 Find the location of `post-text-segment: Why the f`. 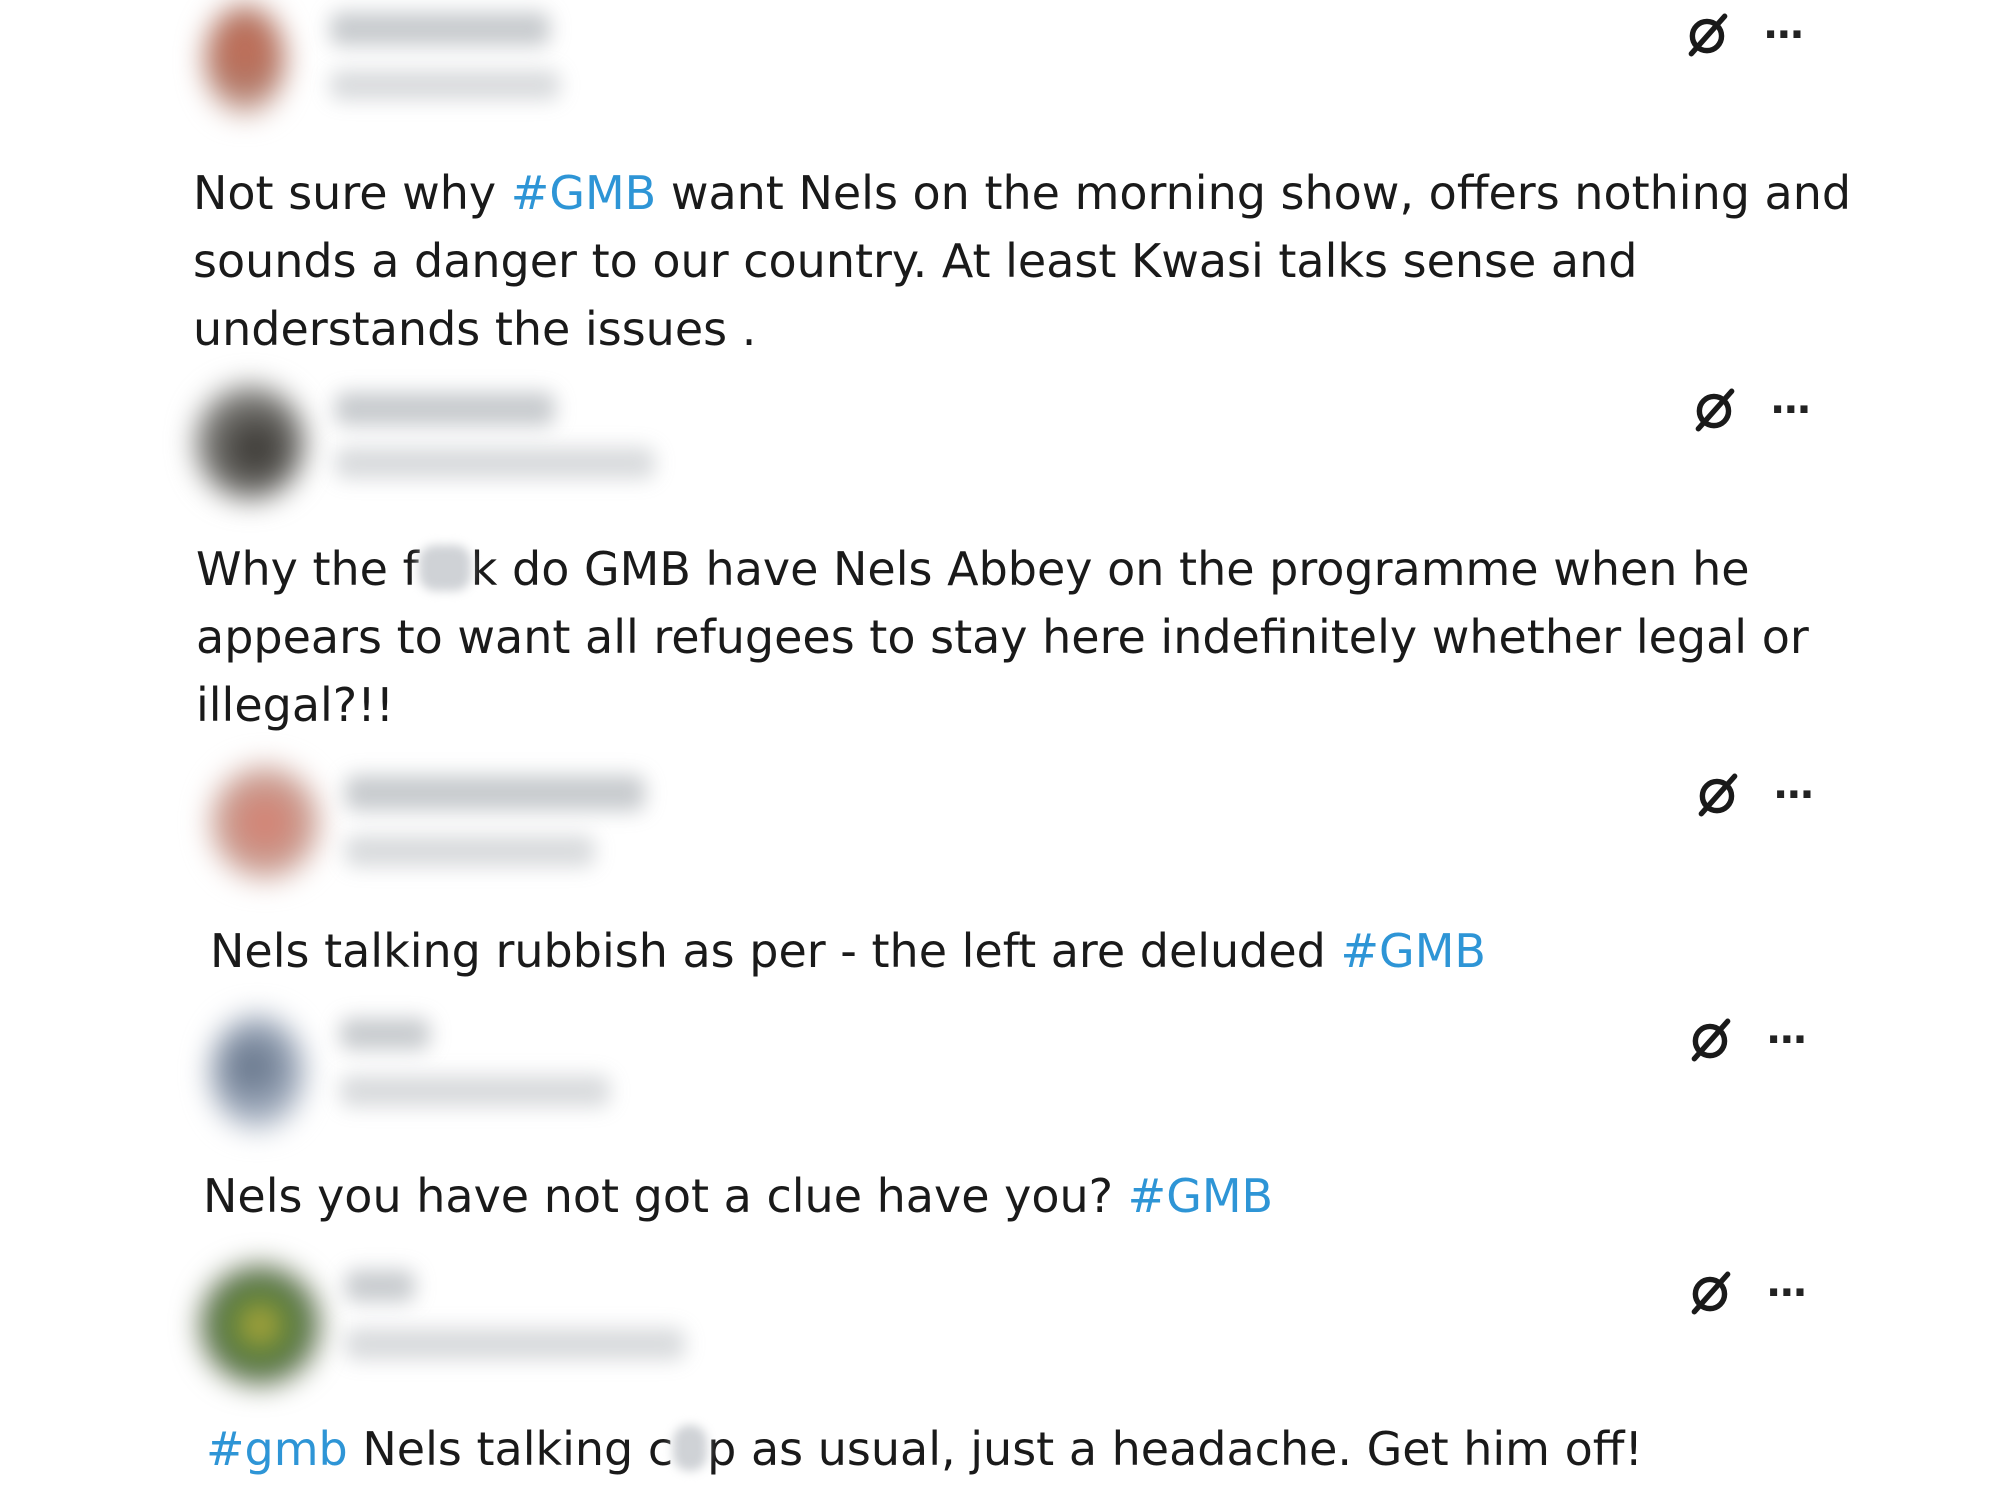

post-text-segment: Why the f is located at coordinates (307, 569).